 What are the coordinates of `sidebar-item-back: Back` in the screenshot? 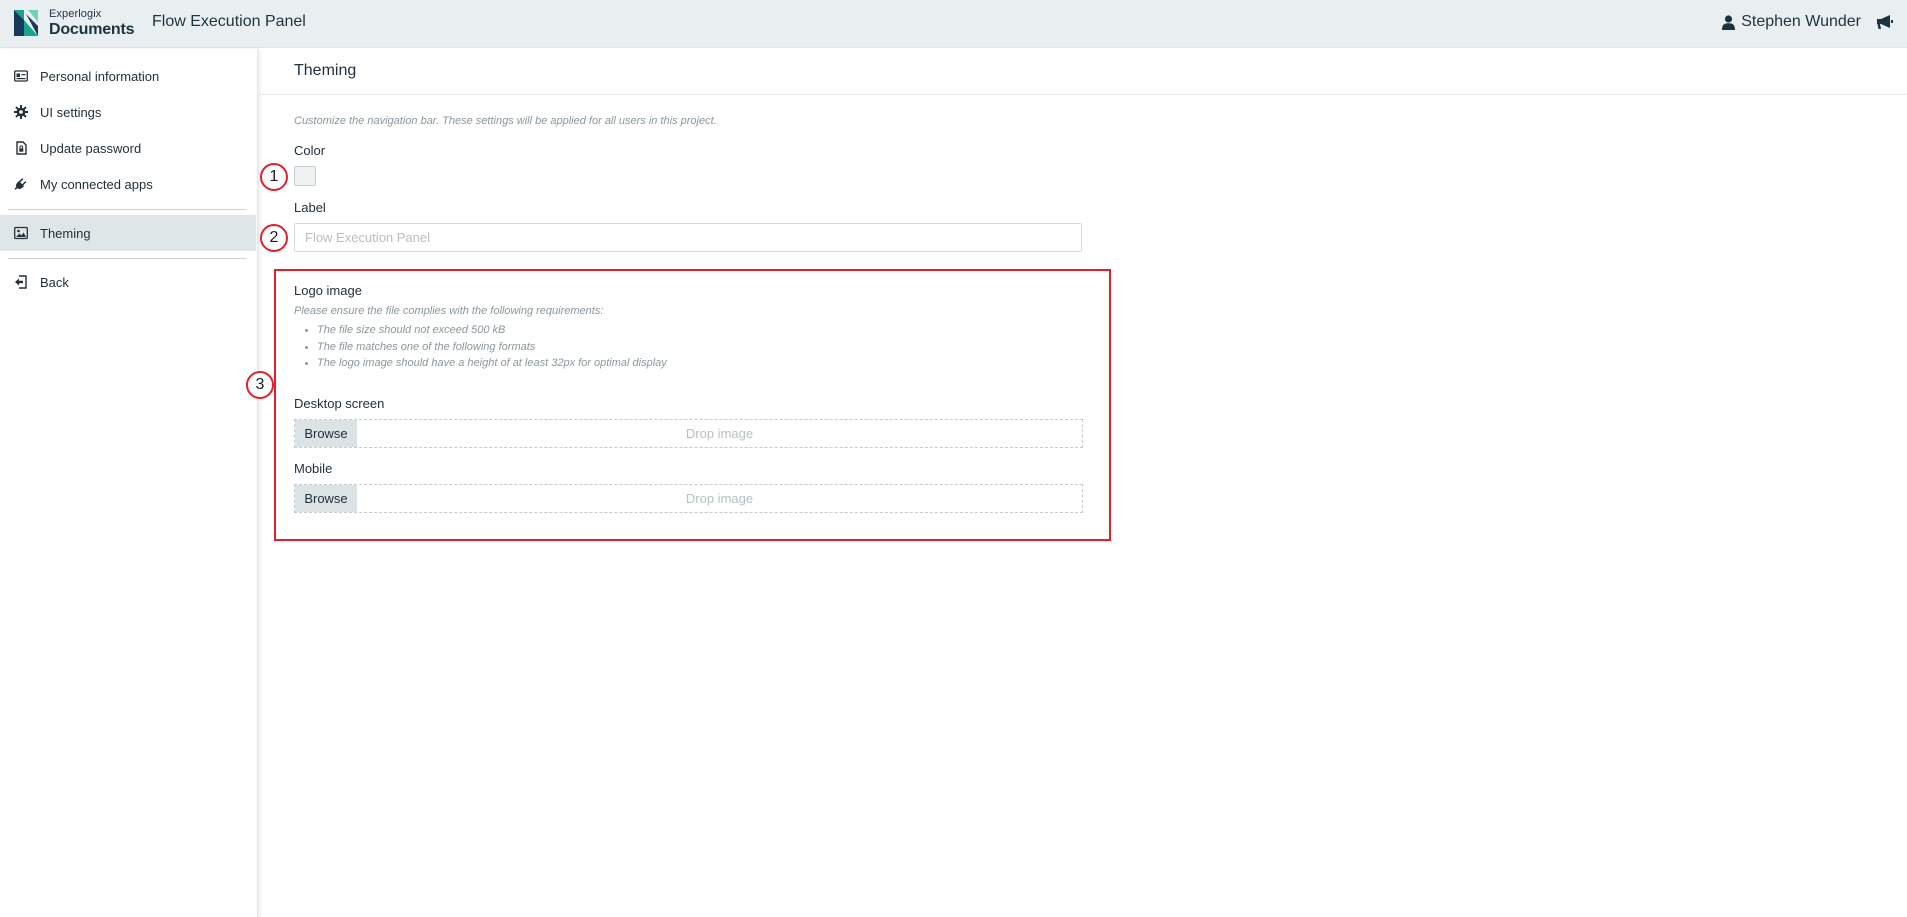 It's located at (128, 282).